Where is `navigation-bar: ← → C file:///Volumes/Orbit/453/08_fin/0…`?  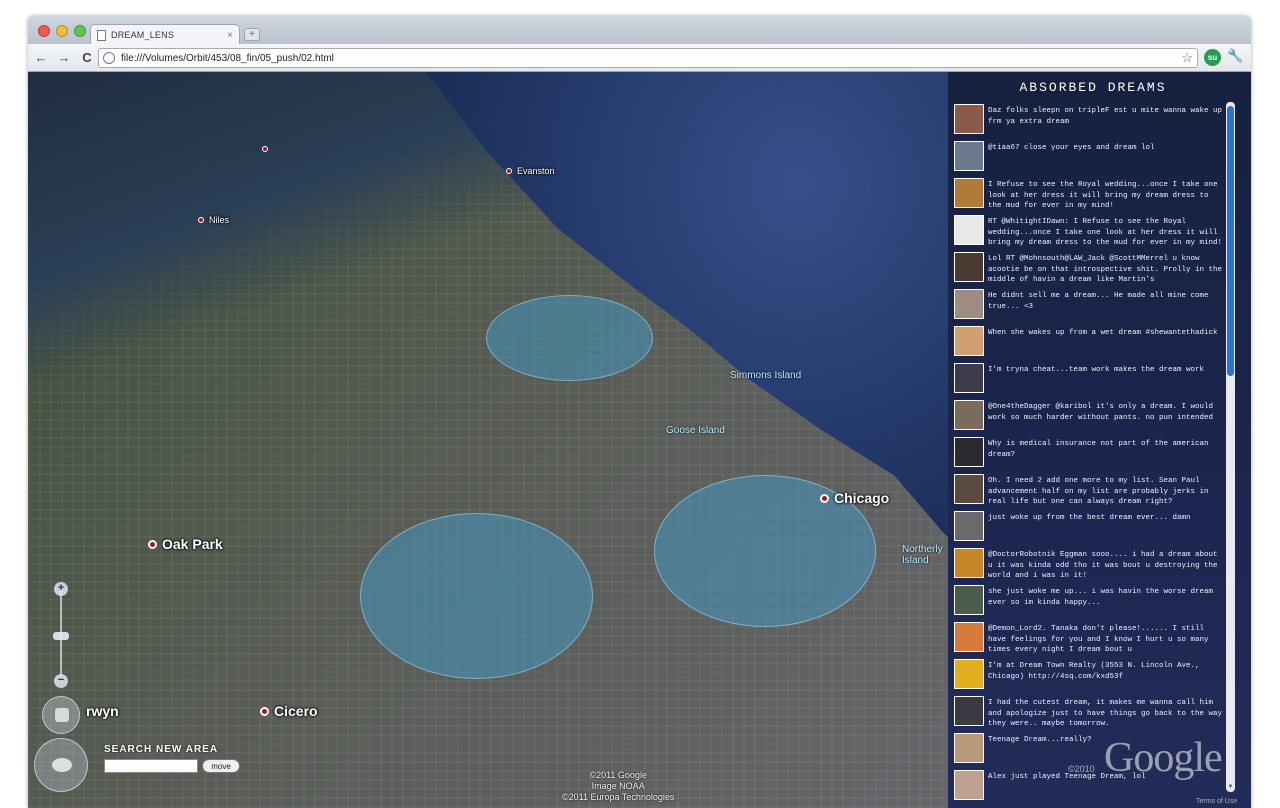
navigation-bar: ← → C file:///Volumes/Orbit/453/08_fin/0… is located at coordinates (639, 58).